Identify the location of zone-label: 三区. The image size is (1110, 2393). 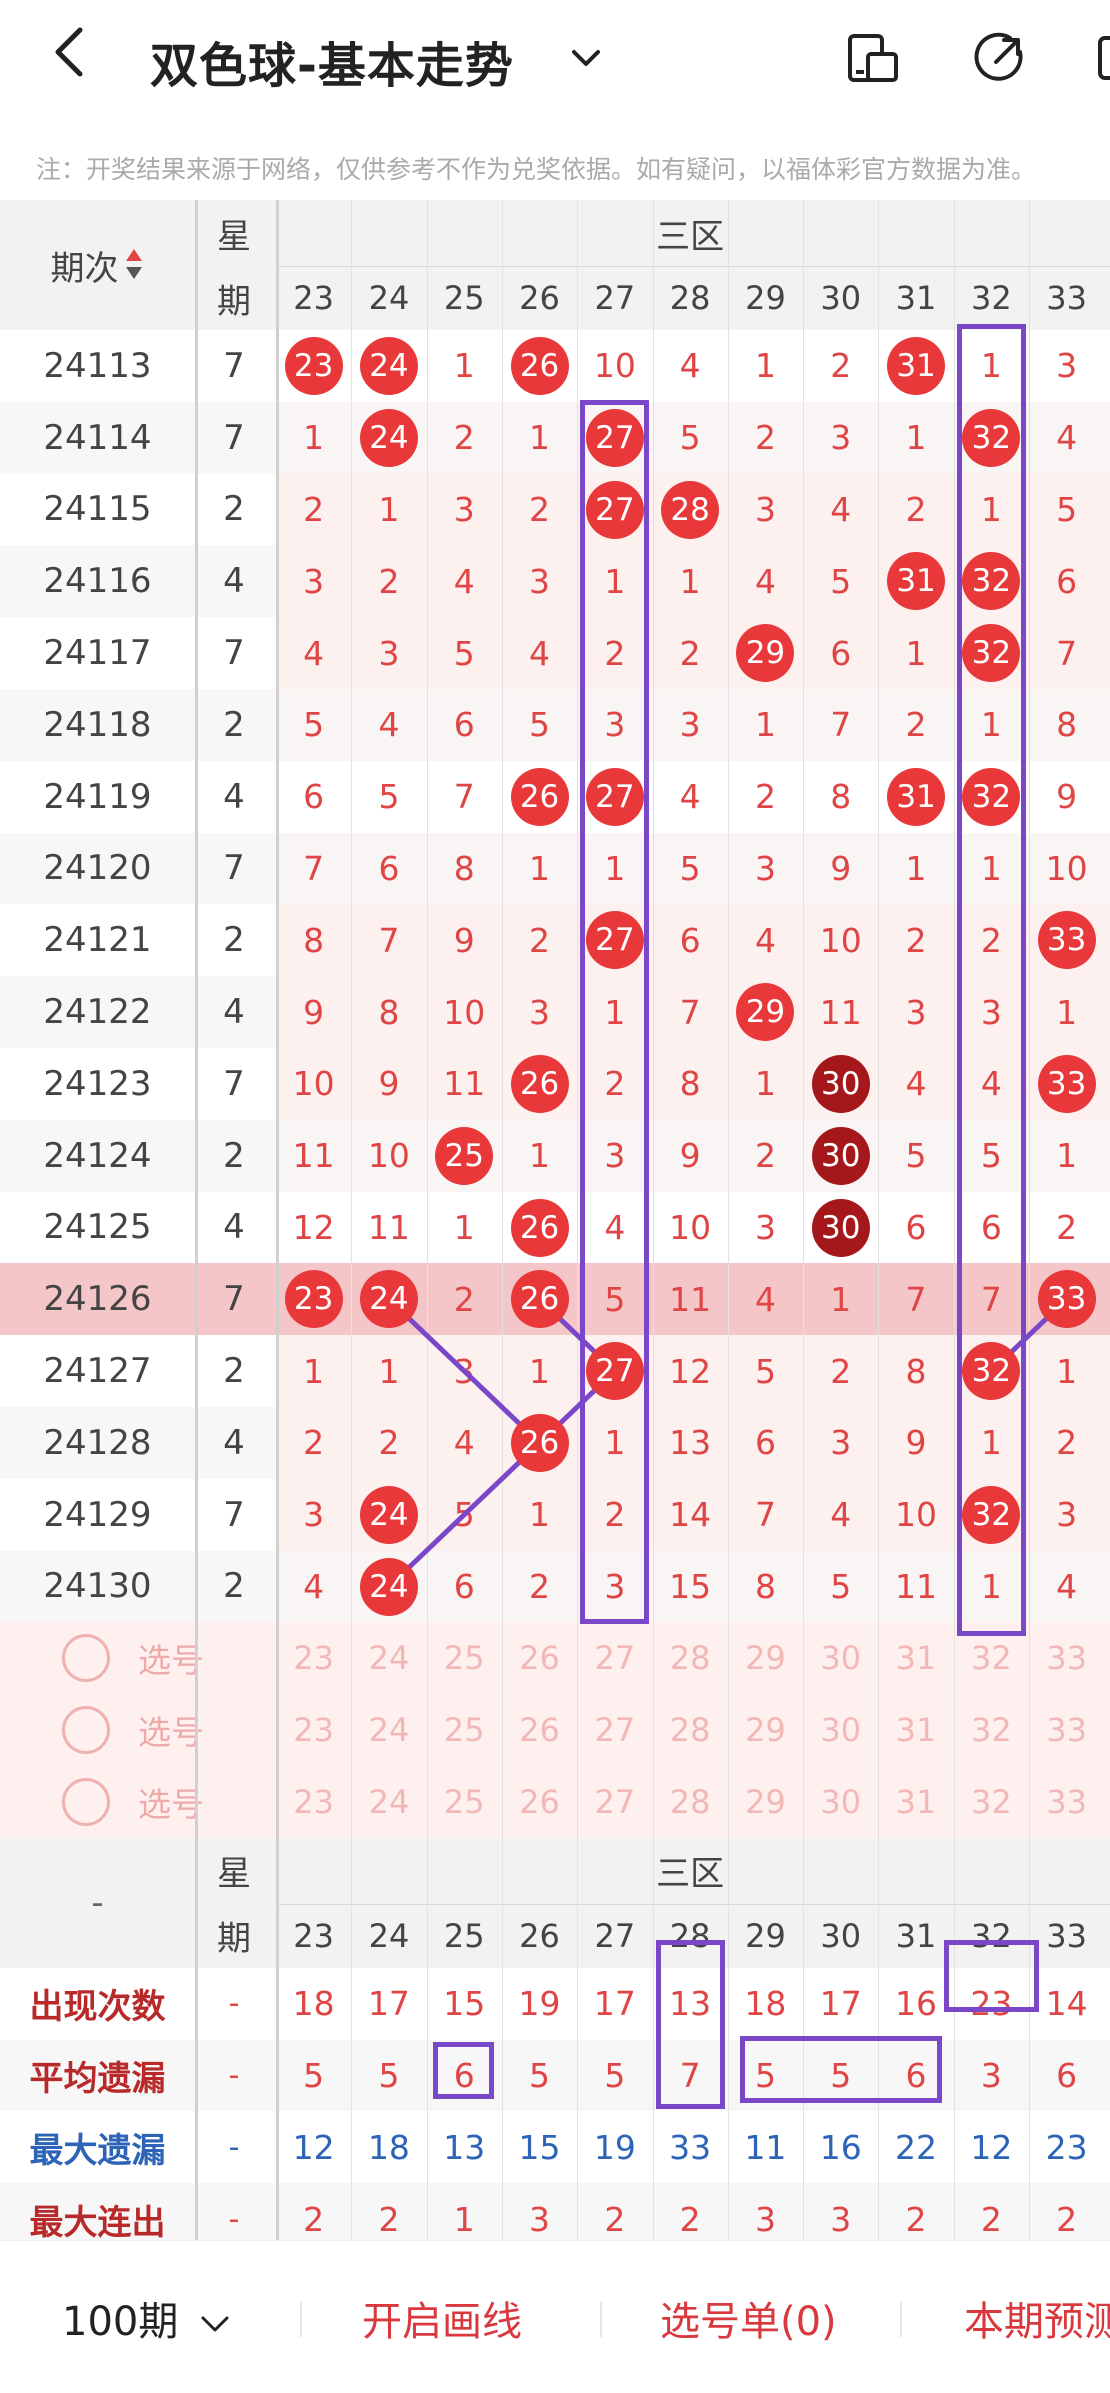
(690, 1874).